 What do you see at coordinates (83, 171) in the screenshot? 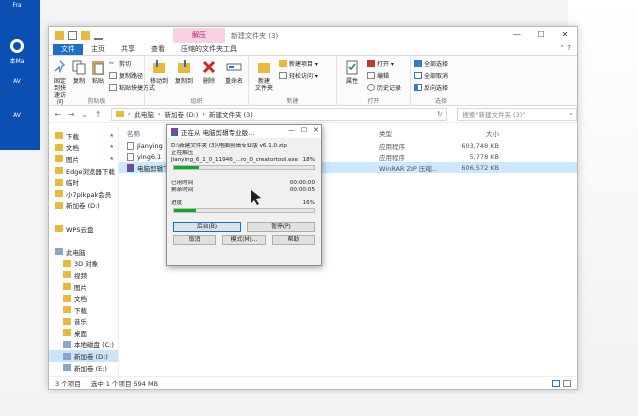
I see `nav-item: Edge浏览器下载` at bounding box center [83, 171].